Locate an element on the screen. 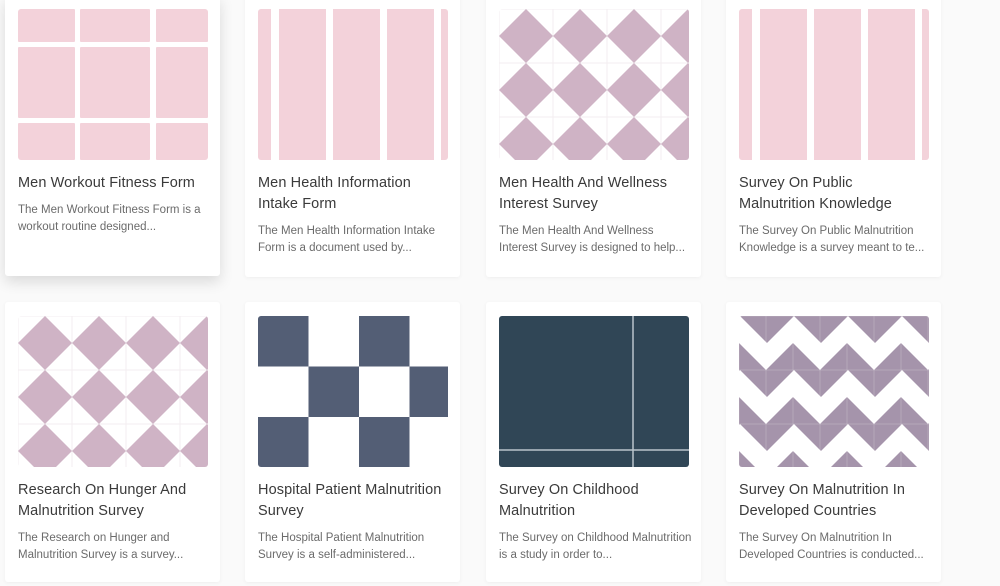 This screenshot has width=1000, height=586. template-title: Hospital Patient Malnutrition Survey is located at coordinates (354, 501).